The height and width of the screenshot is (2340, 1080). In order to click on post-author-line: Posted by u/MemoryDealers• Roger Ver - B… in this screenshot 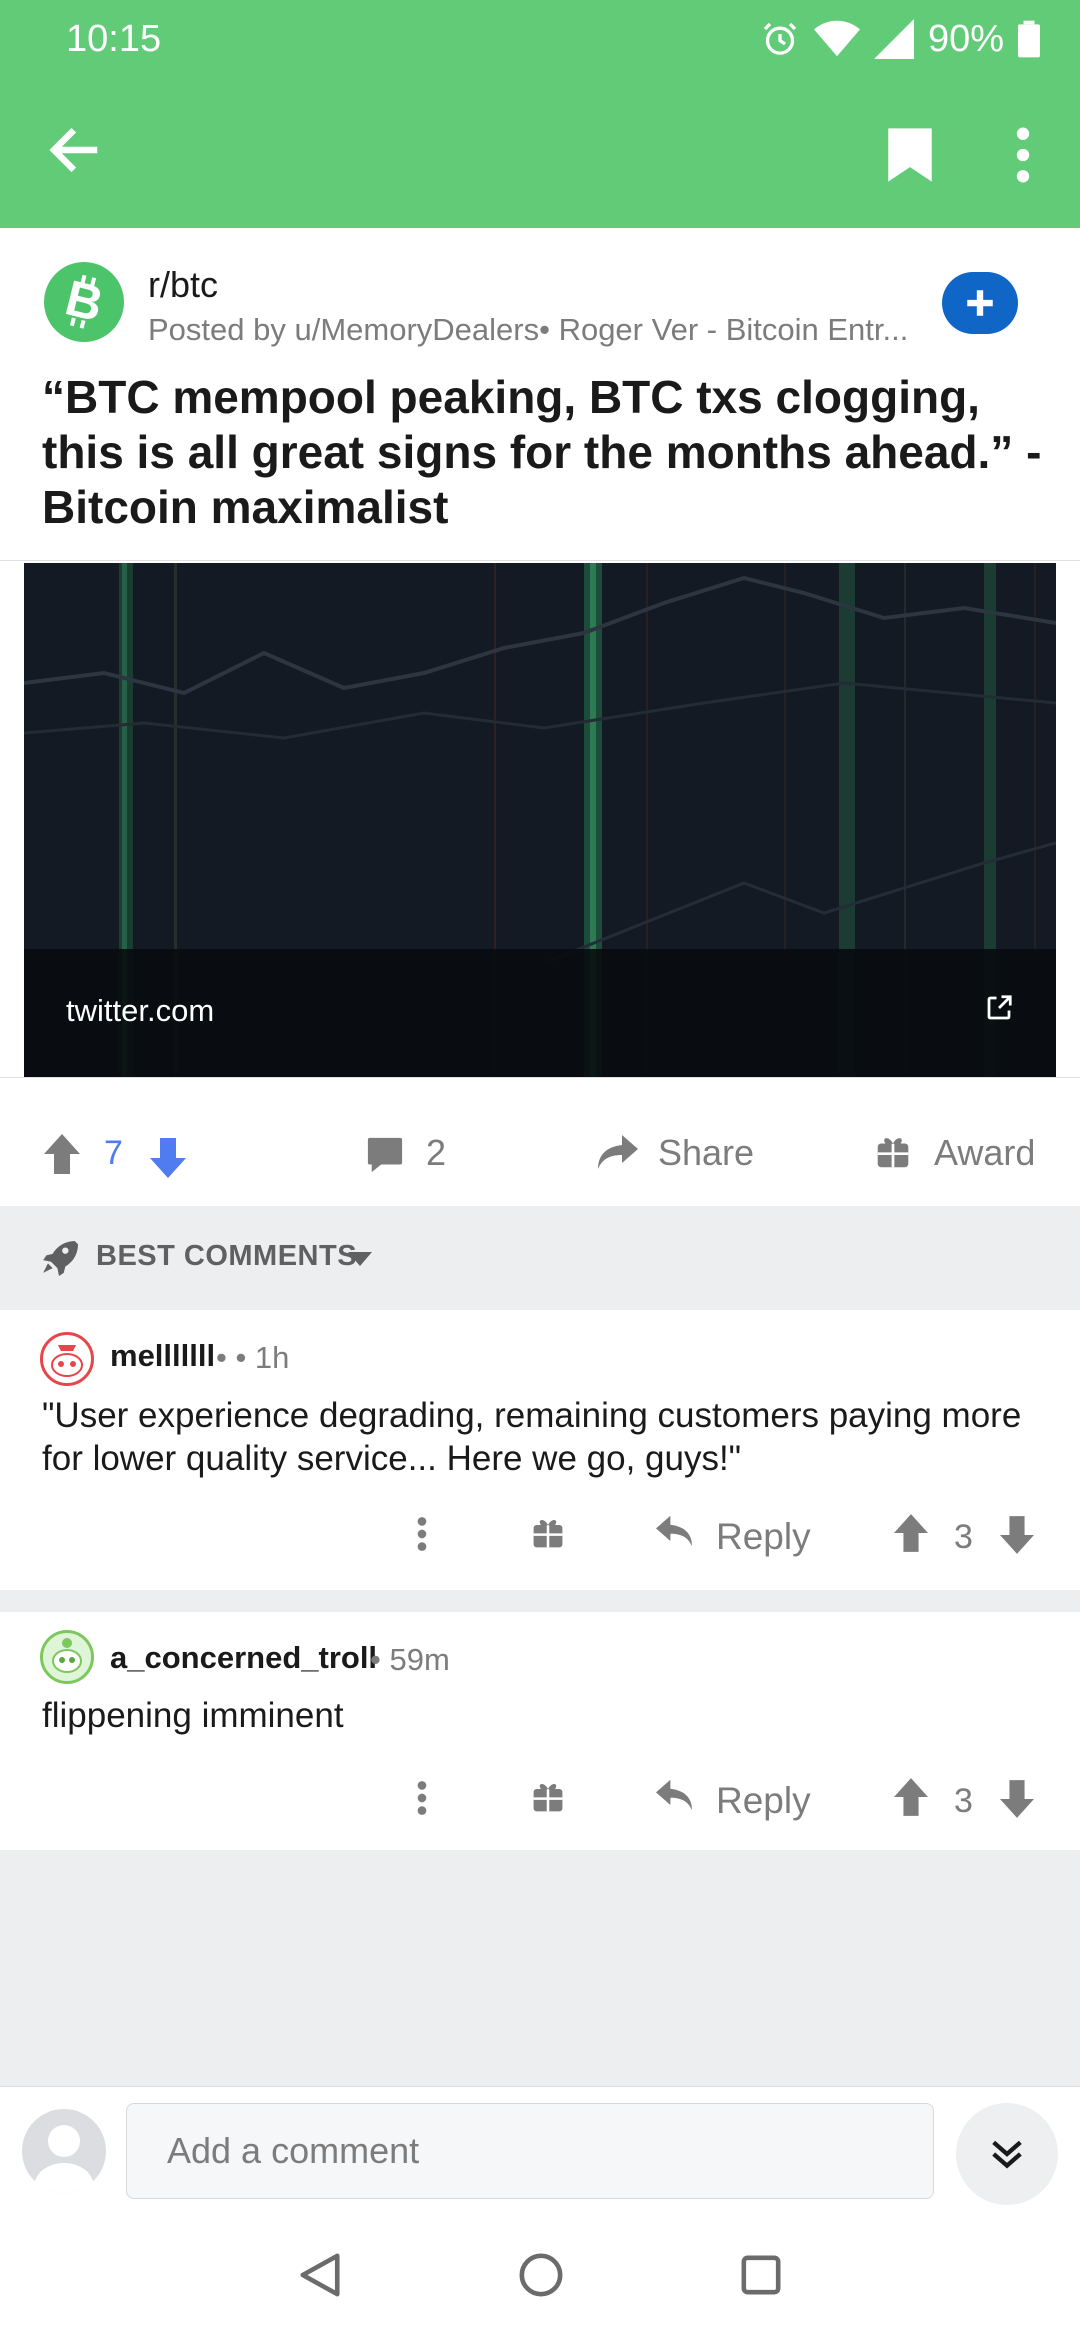, I will do `click(538, 330)`.